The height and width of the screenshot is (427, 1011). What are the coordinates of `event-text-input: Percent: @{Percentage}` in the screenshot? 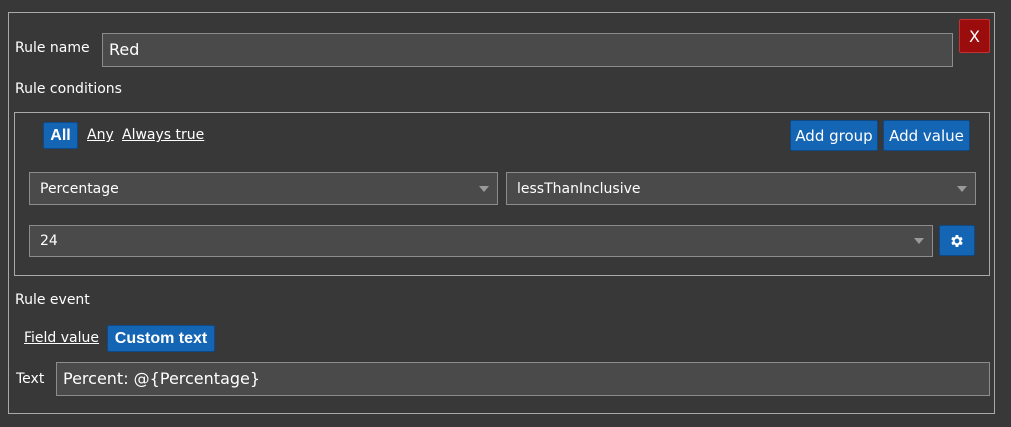 It's located at (523, 379).